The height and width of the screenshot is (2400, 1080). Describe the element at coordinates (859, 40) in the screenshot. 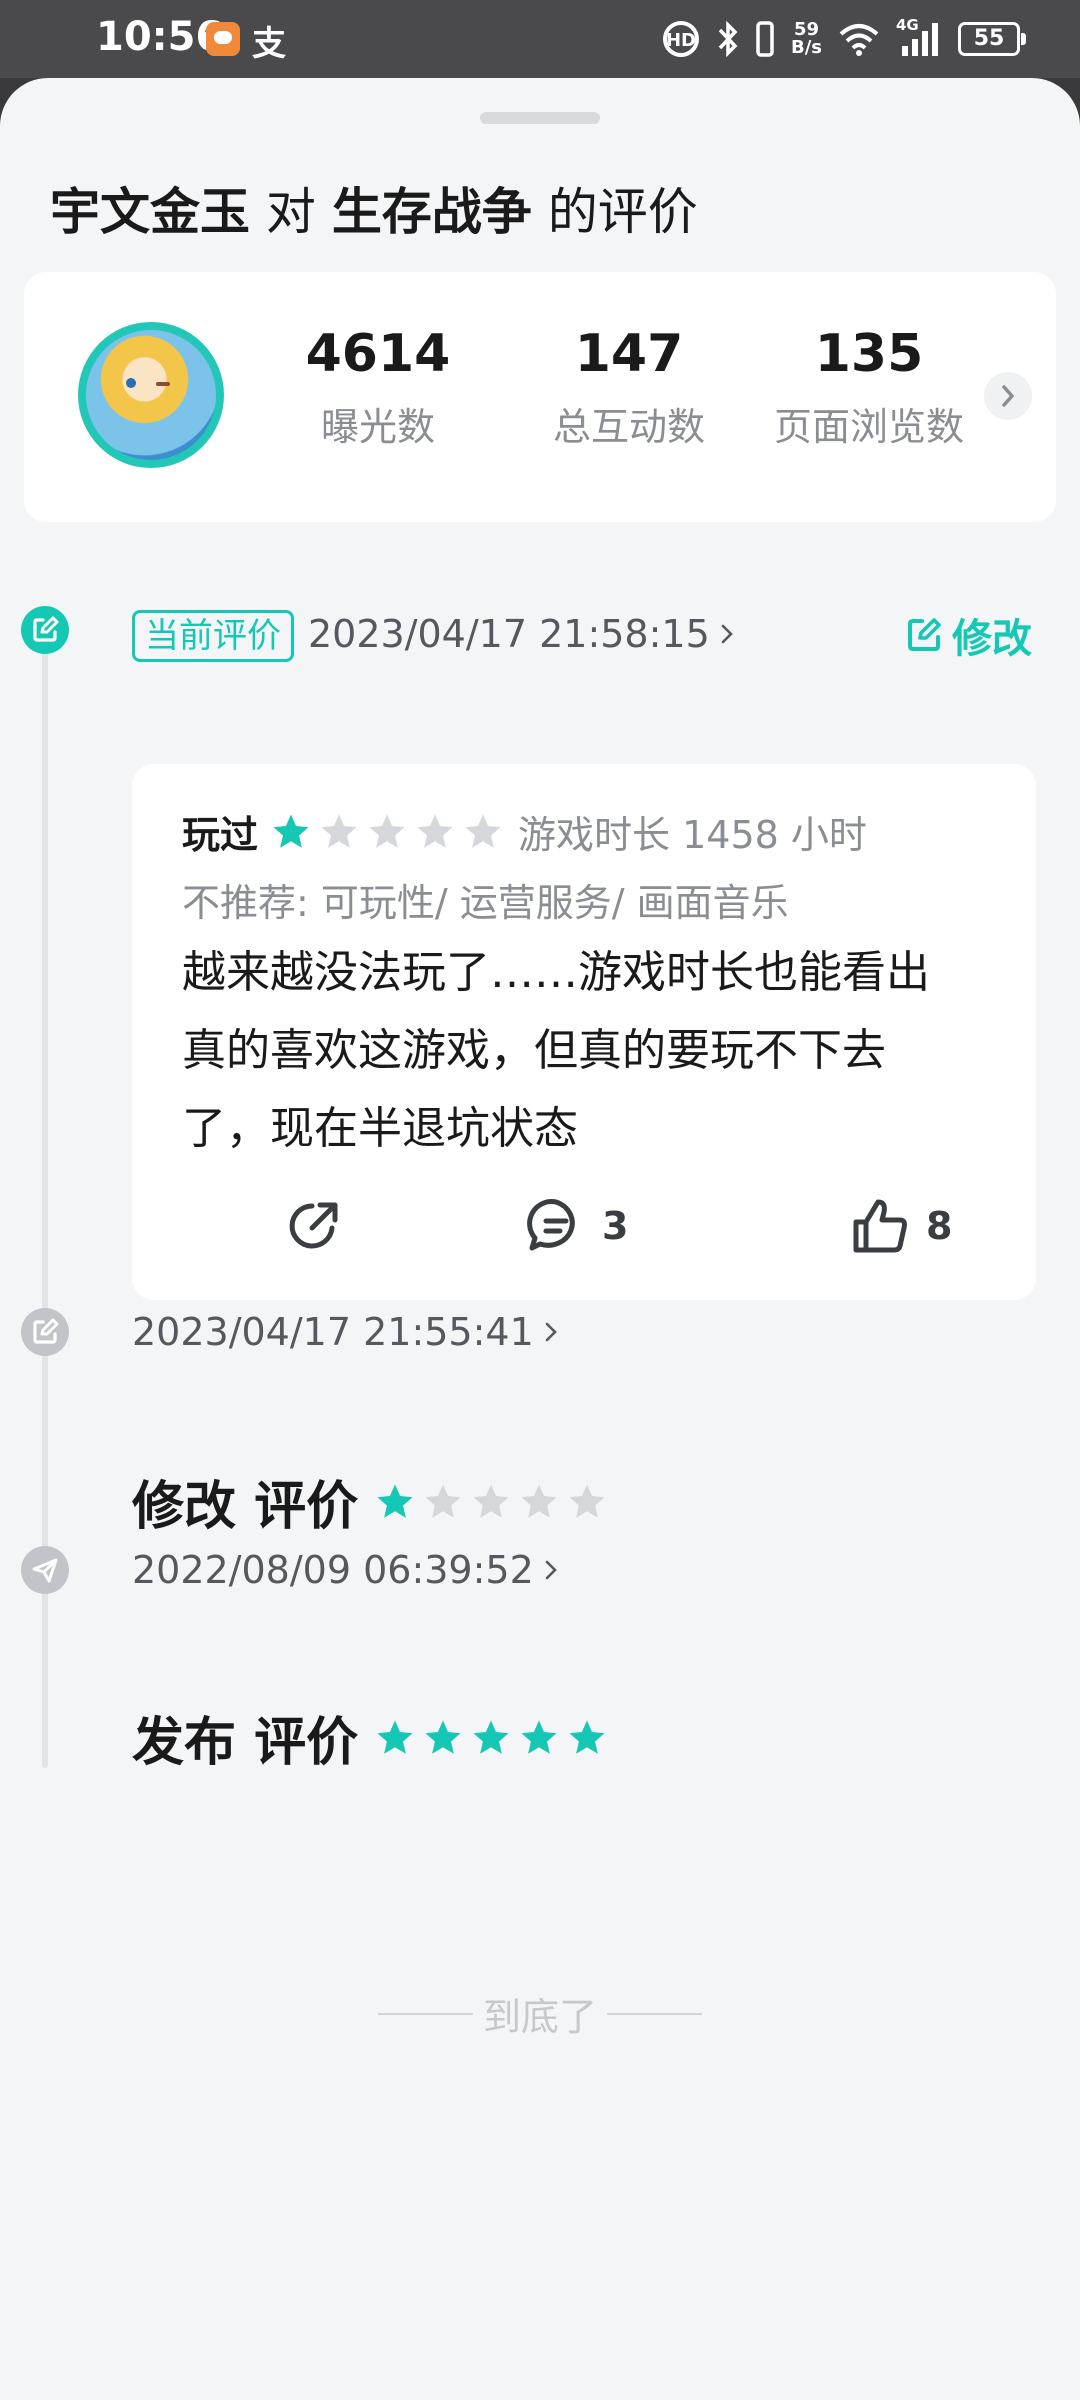

I see `wifi-icon` at that location.